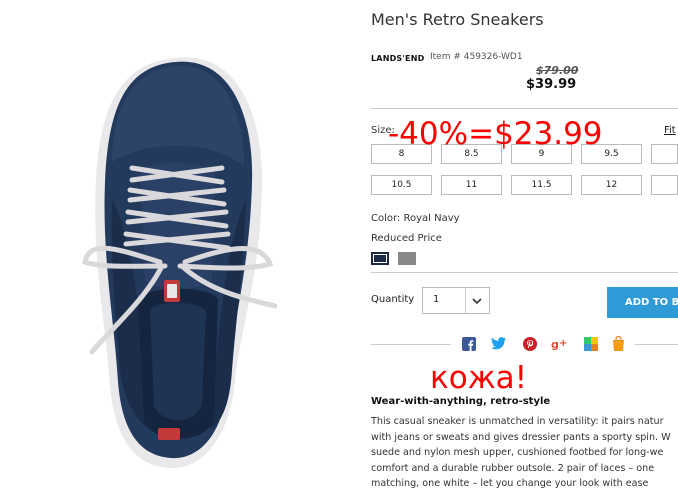 Image resolution: width=678 pixels, height=492 pixels. What do you see at coordinates (541, 185) in the screenshot?
I see `size-option-11-5: 11.5` at bounding box center [541, 185].